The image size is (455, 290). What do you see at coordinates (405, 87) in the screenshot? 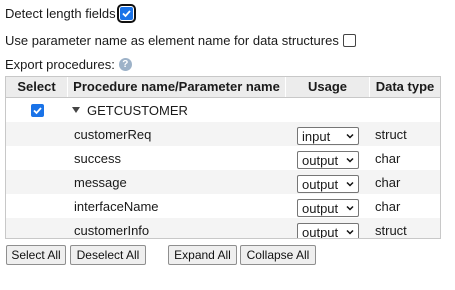
I see `column-header-datatype: Data type` at bounding box center [405, 87].